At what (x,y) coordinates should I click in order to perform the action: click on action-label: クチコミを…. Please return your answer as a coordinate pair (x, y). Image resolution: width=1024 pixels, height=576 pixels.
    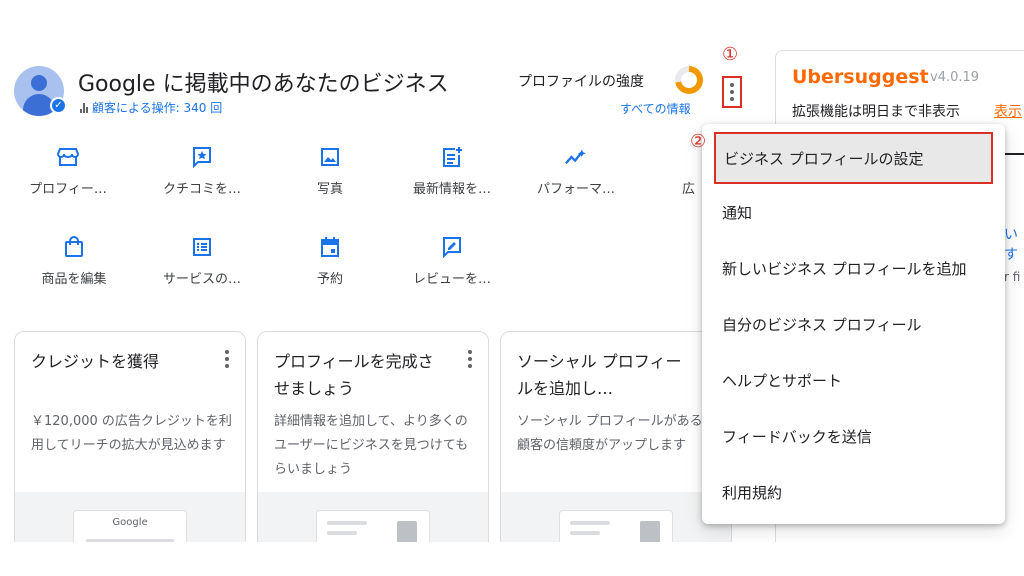
    Looking at the image, I should click on (201, 189).